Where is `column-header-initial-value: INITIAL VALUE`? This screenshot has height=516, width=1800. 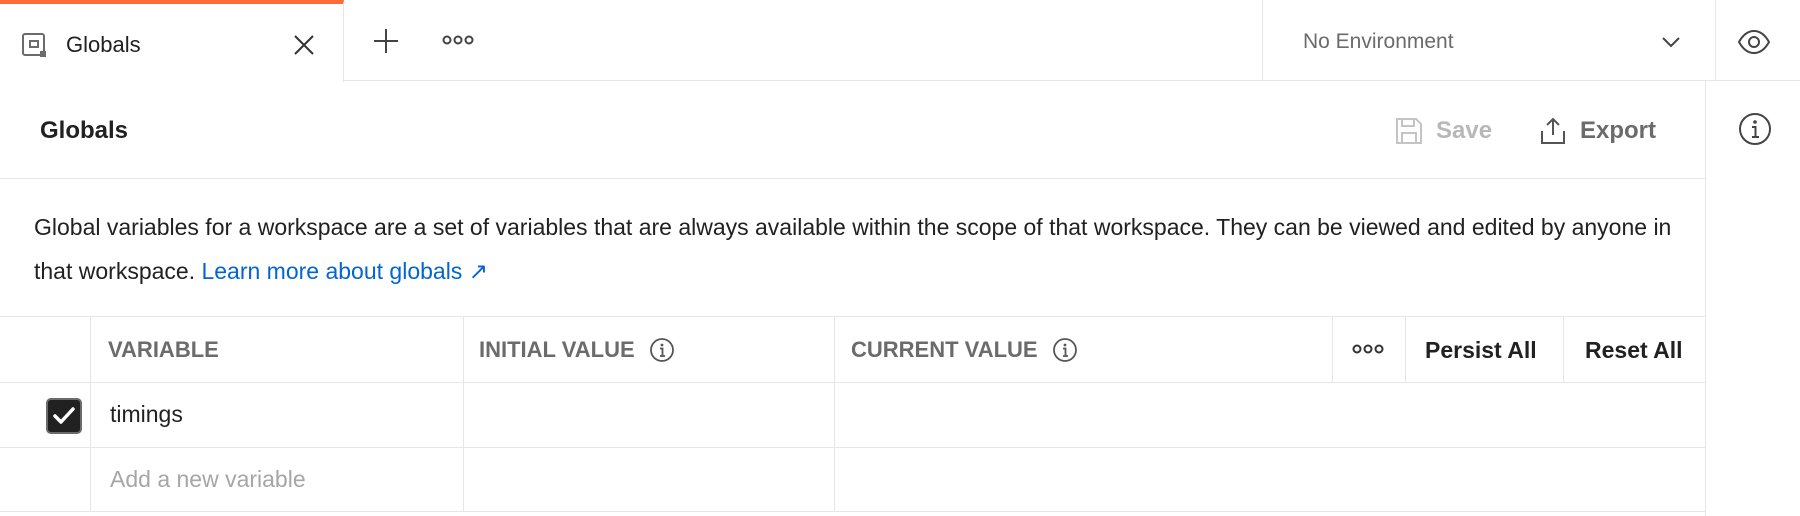 column-header-initial-value: INITIAL VALUE is located at coordinates (577, 350).